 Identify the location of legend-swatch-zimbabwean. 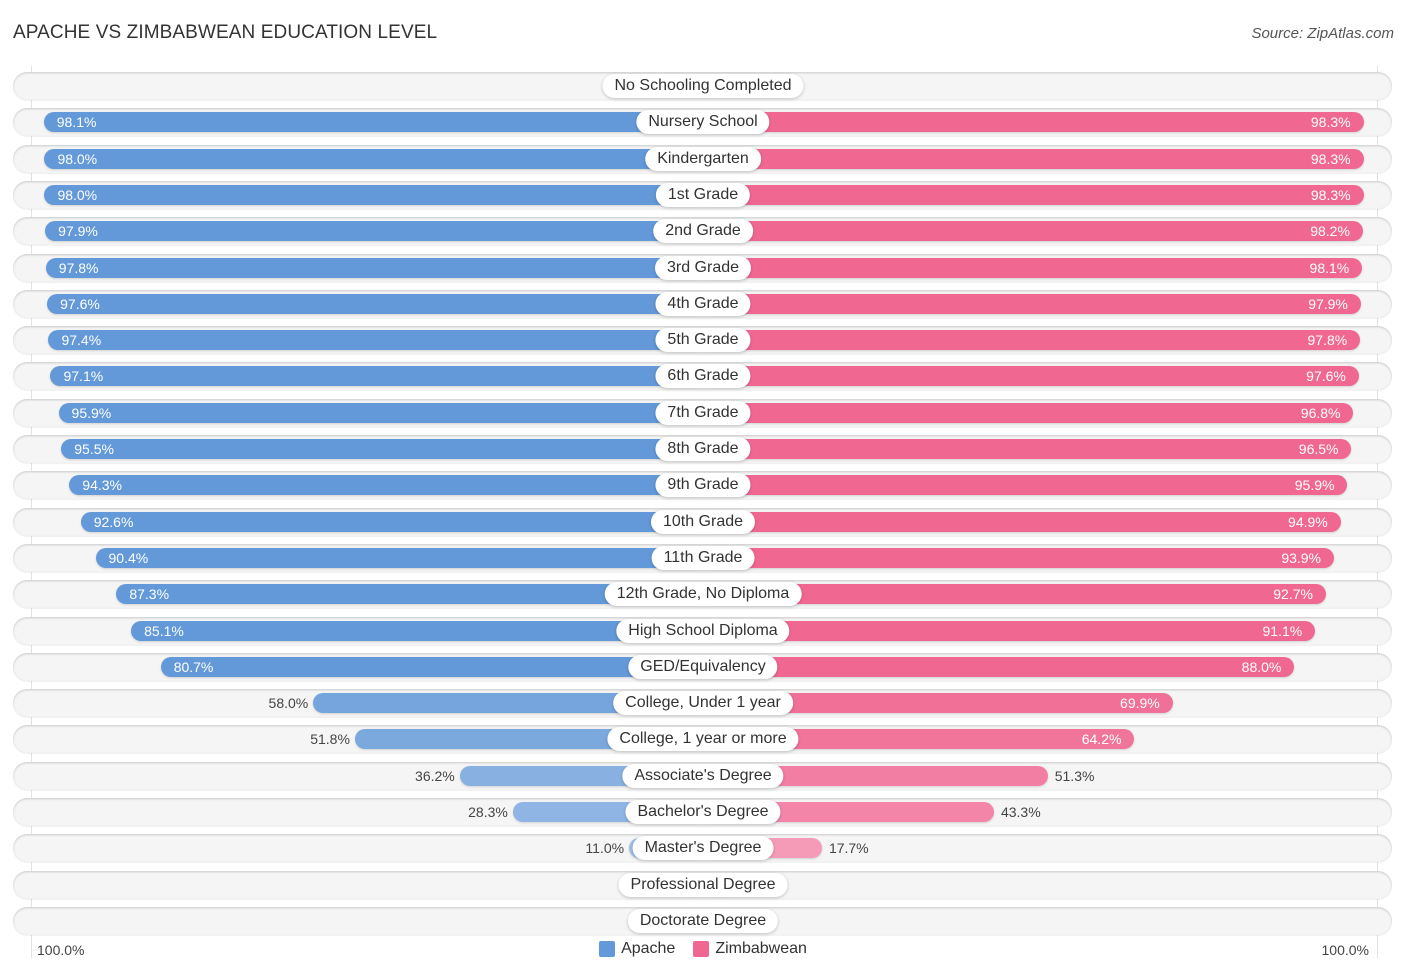
(701, 949).